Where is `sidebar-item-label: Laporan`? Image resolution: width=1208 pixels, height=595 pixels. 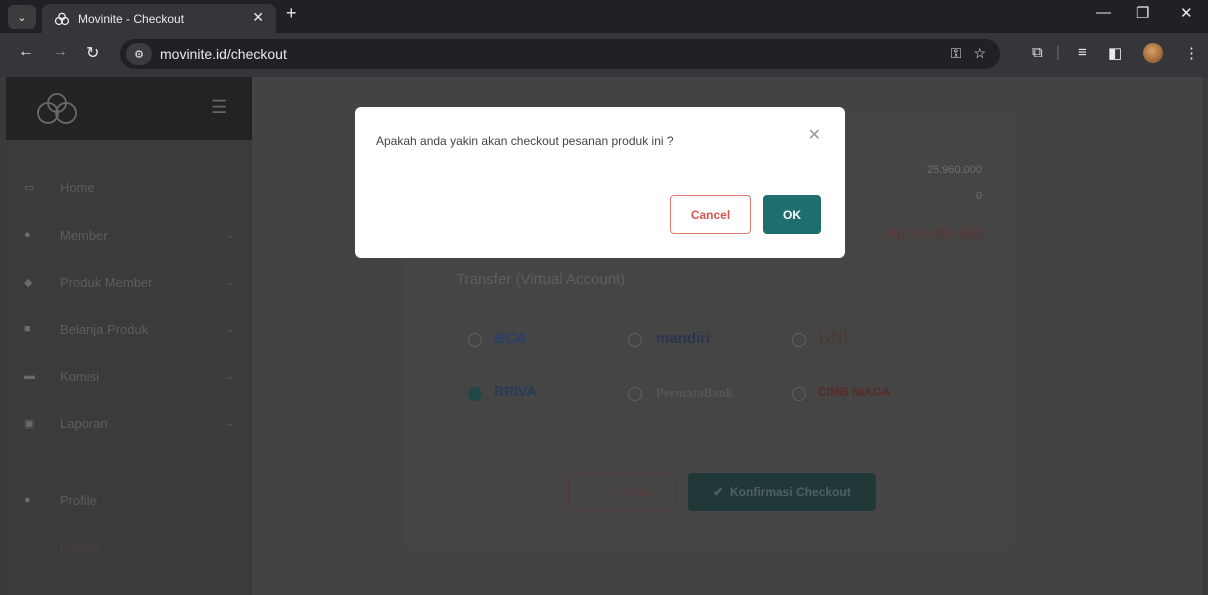
sidebar-item-label: Laporan is located at coordinates (84, 423).